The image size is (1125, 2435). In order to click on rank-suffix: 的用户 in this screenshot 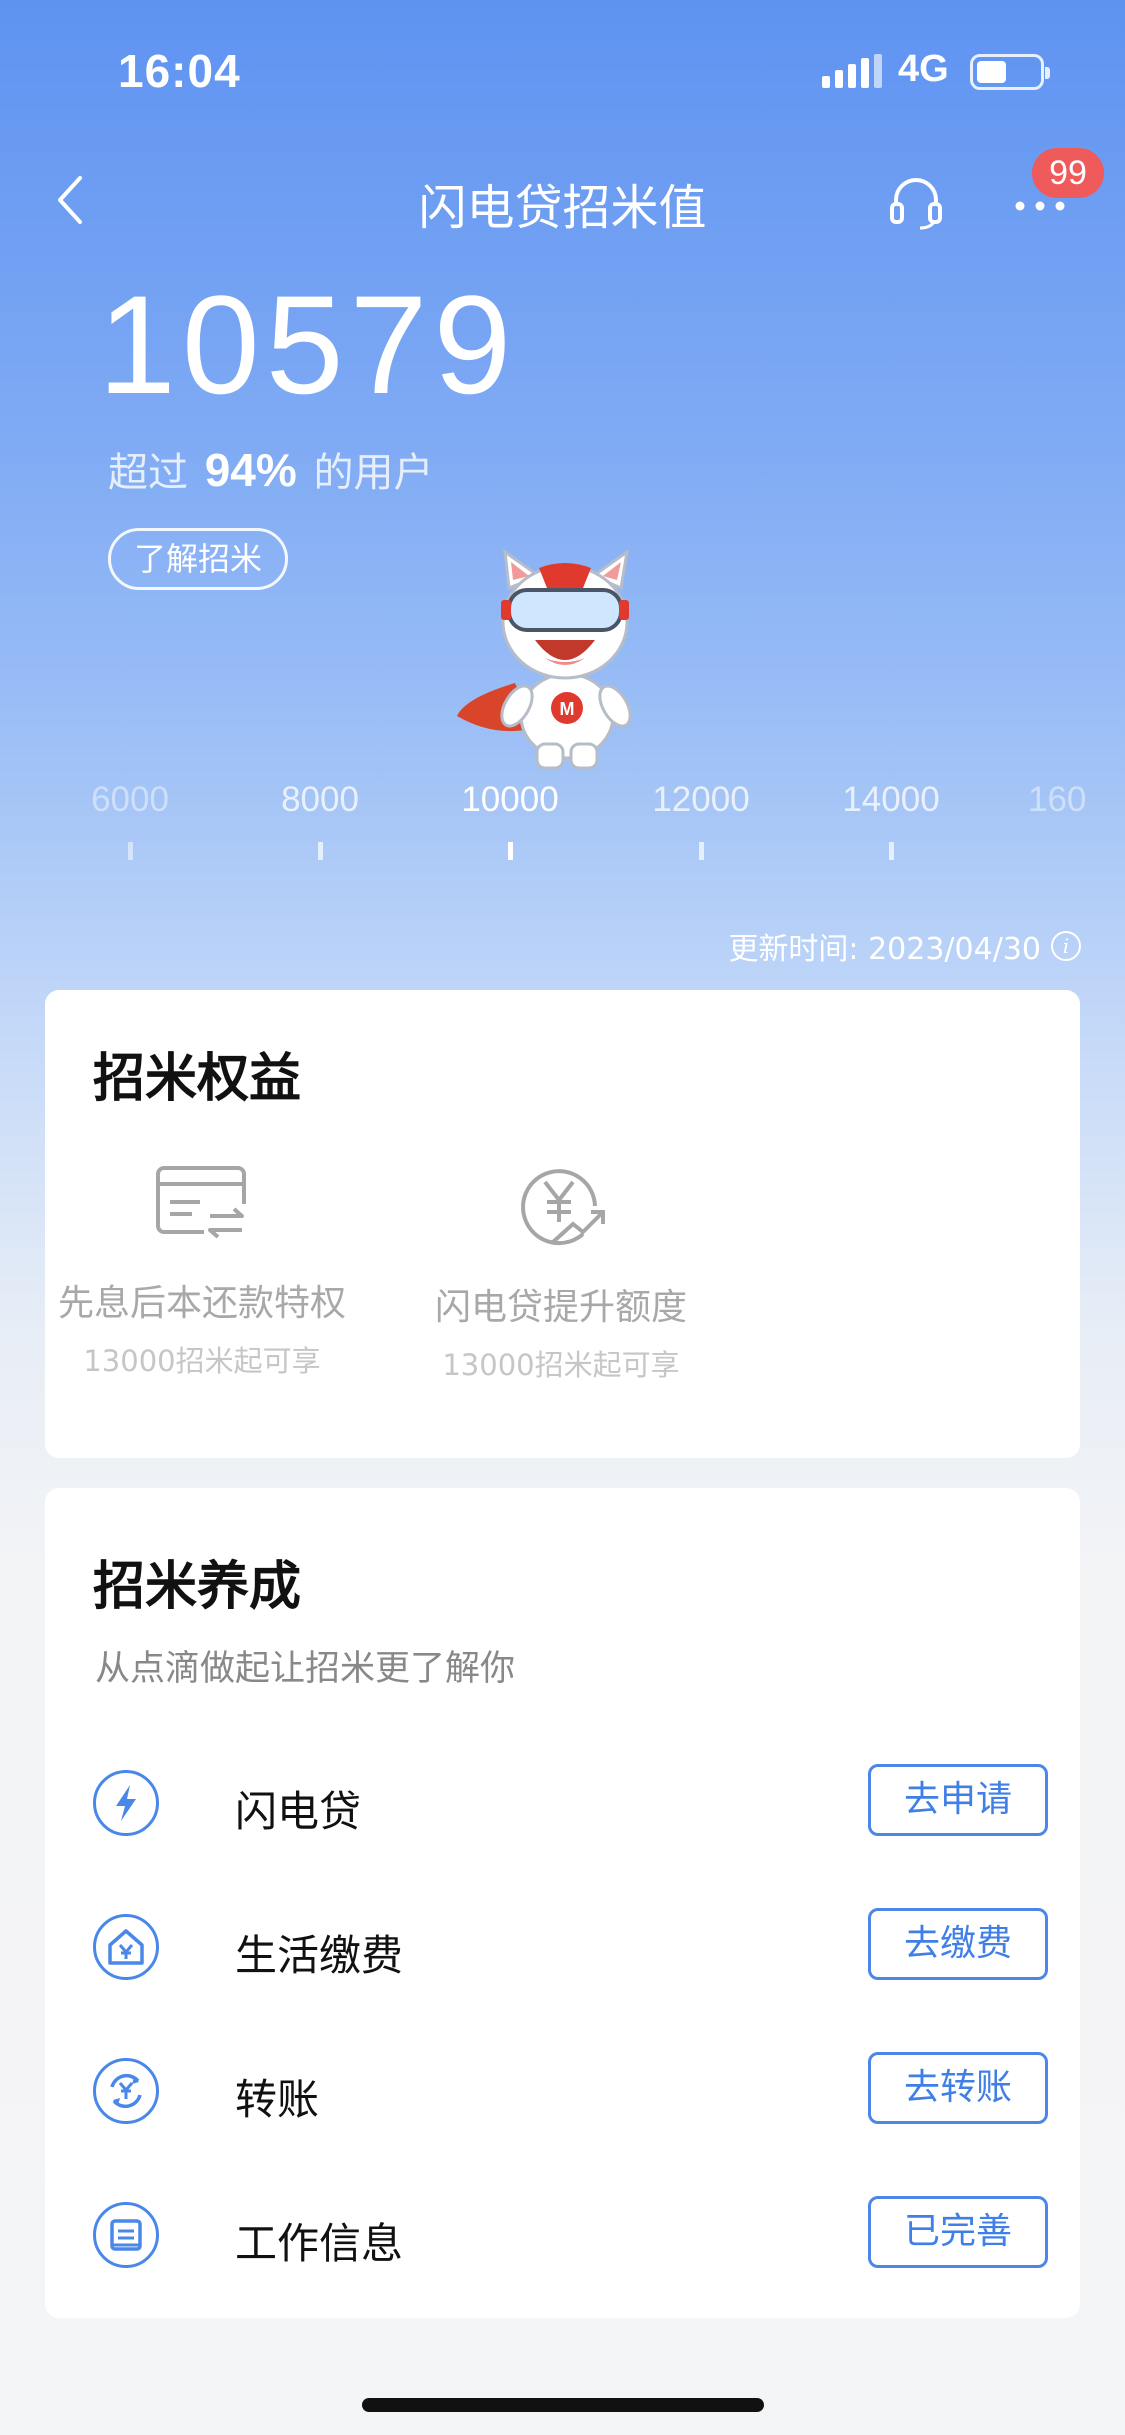, I will do `click(373, 473)`.